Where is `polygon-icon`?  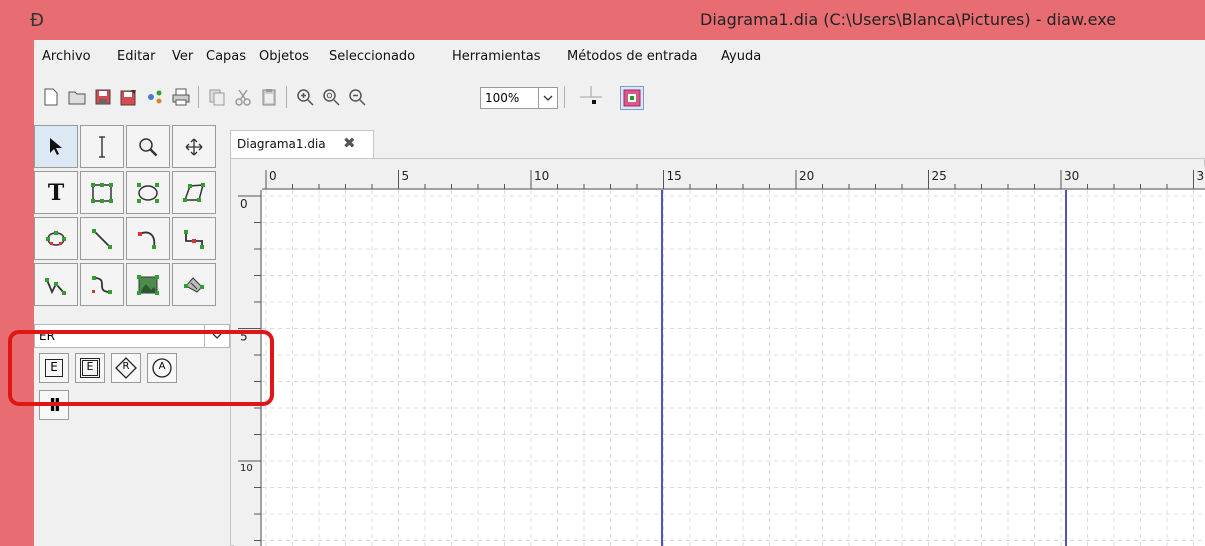
polygon-icon is located at coordinates (194, 192).